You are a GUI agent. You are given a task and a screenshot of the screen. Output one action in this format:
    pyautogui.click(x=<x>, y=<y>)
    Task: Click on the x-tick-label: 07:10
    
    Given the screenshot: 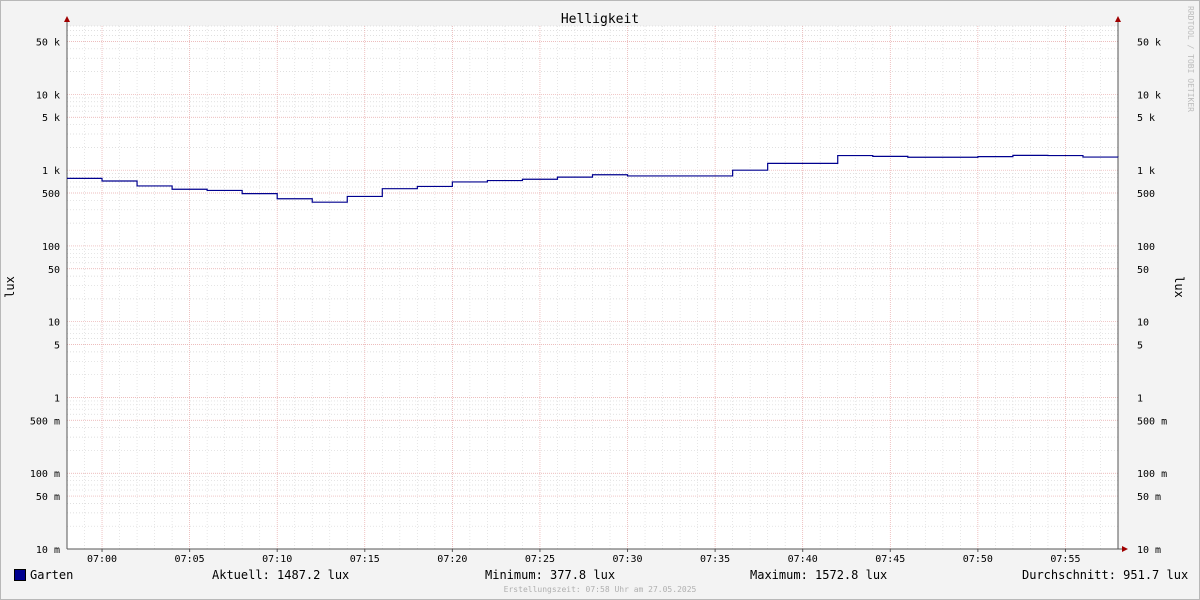 What is the action you would take?
    pyautogui.click(x=277, y=559)
    